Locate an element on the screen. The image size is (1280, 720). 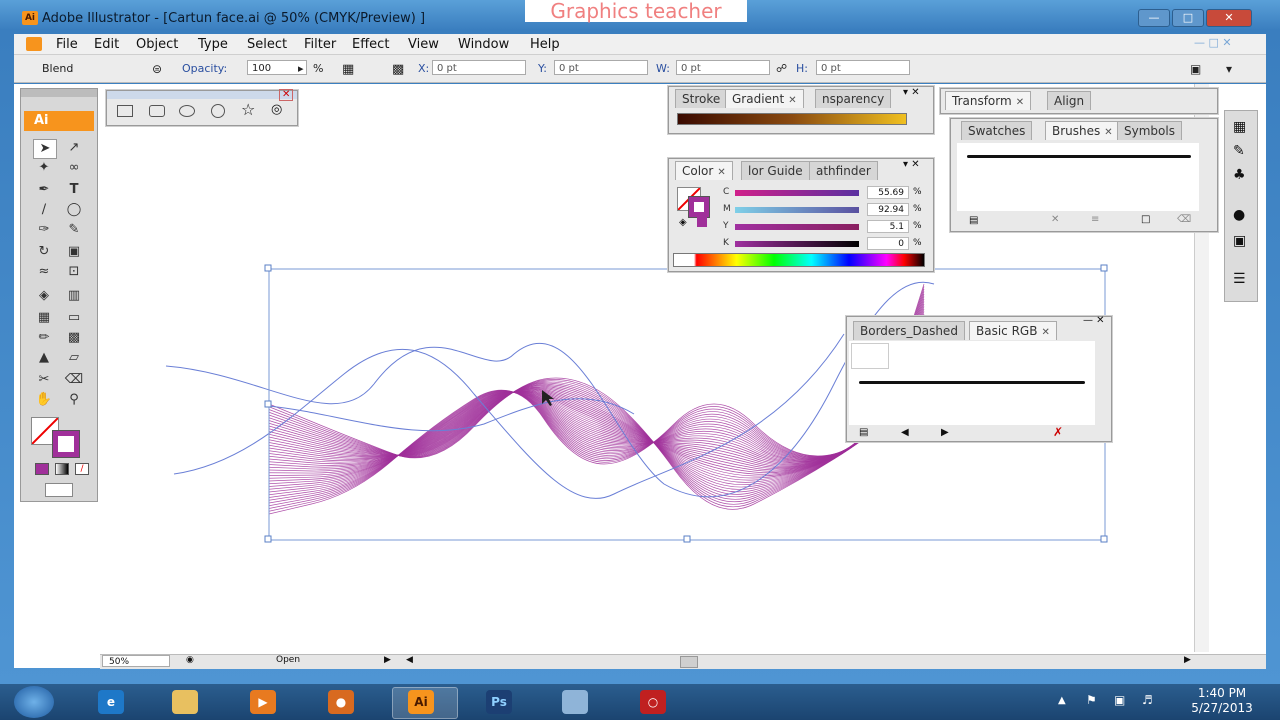
cyan-ramp is located at coordinates (797, 193).